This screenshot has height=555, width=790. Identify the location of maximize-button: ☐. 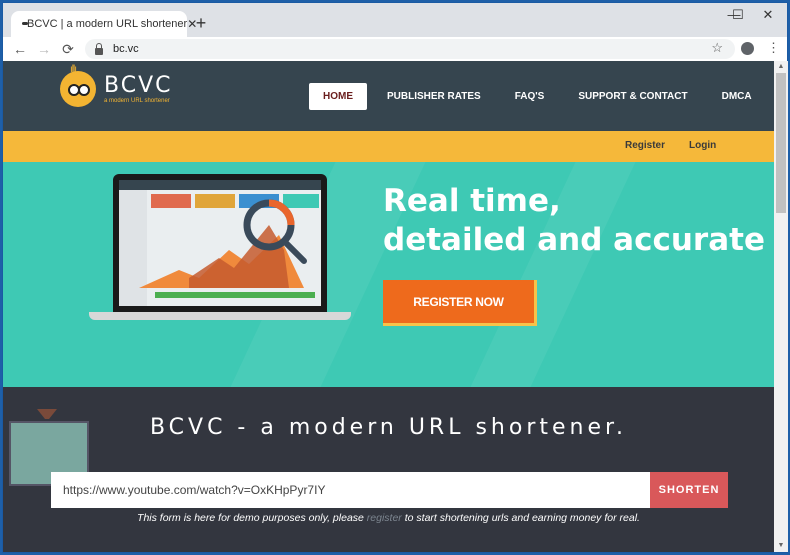
(738, 17).